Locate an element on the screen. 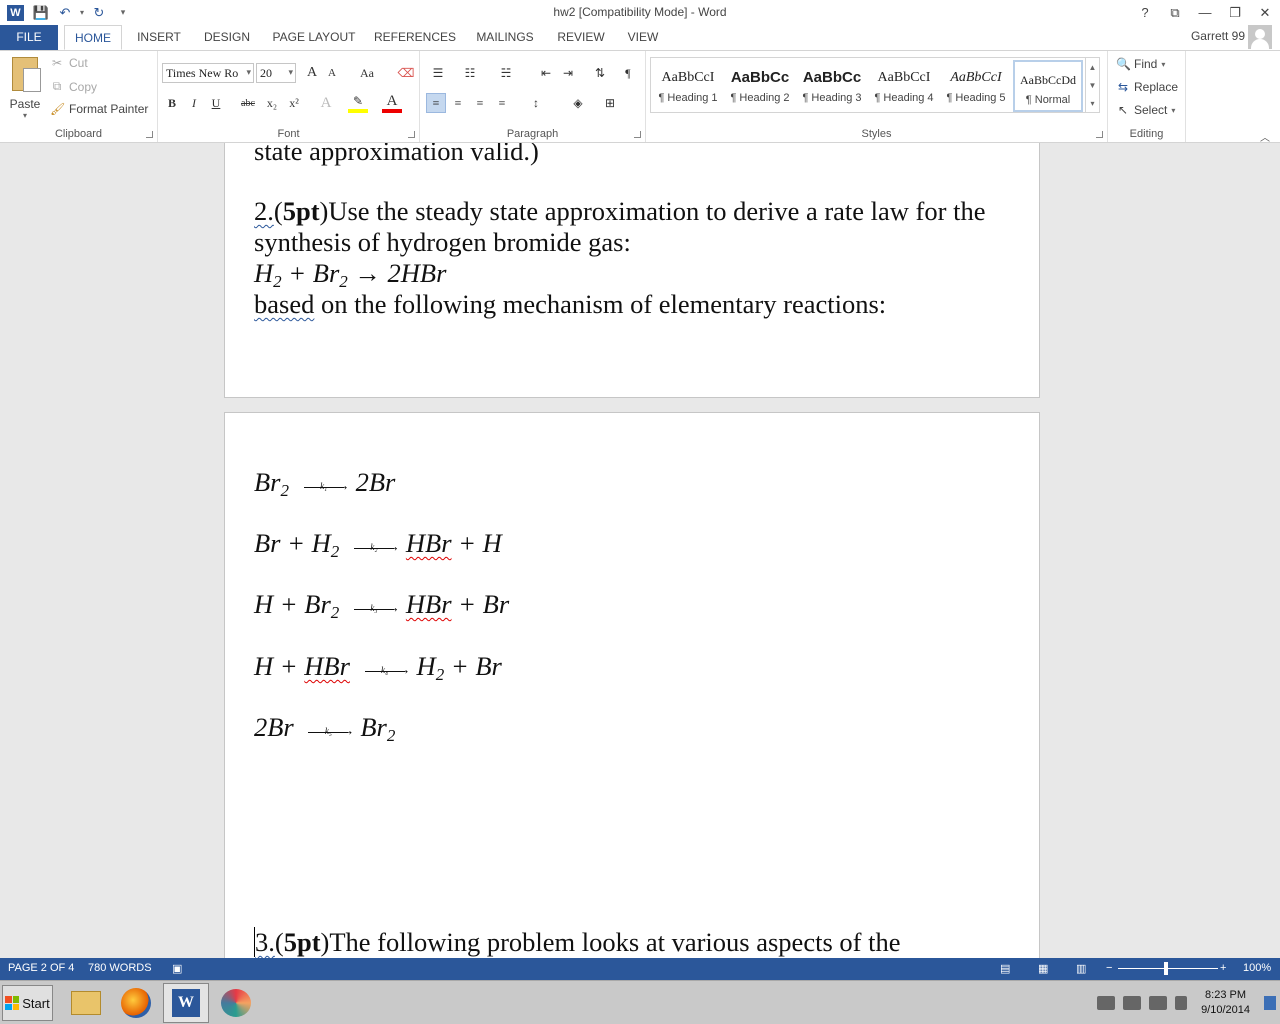  chevron-down-icon: ▼ is located at coordinates (1093, 85).